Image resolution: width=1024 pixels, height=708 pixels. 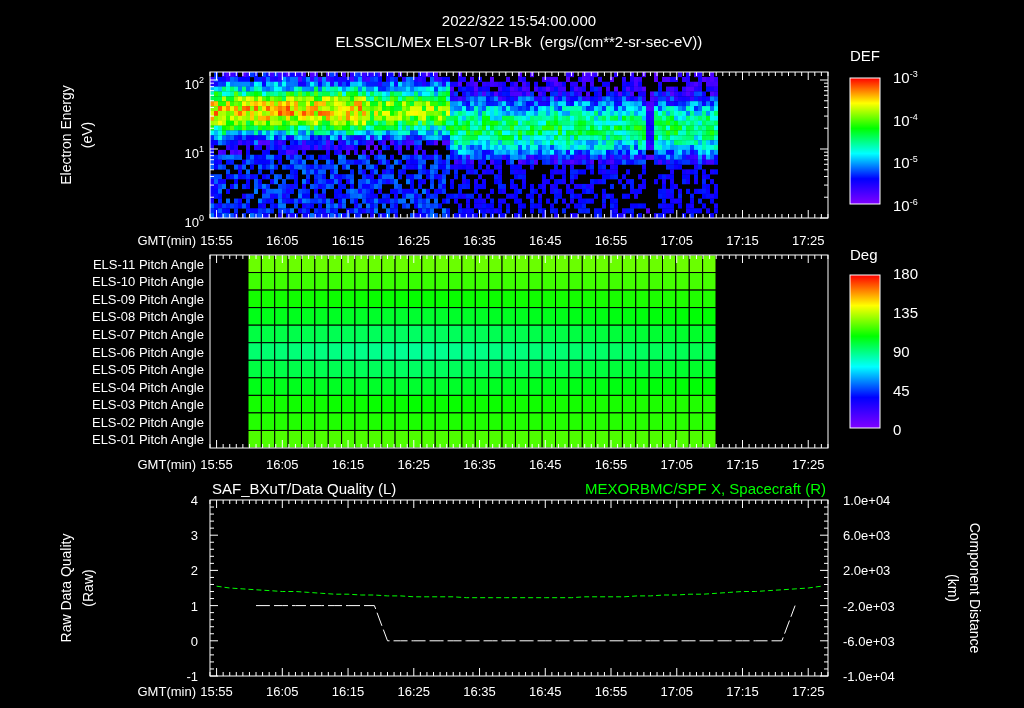 What do you see at coordinates (705, 488) in the screenshot?
I see `series-title: MEXORBMC/SPF X, Spacecraft (R)` at bounding box center [705, 488].